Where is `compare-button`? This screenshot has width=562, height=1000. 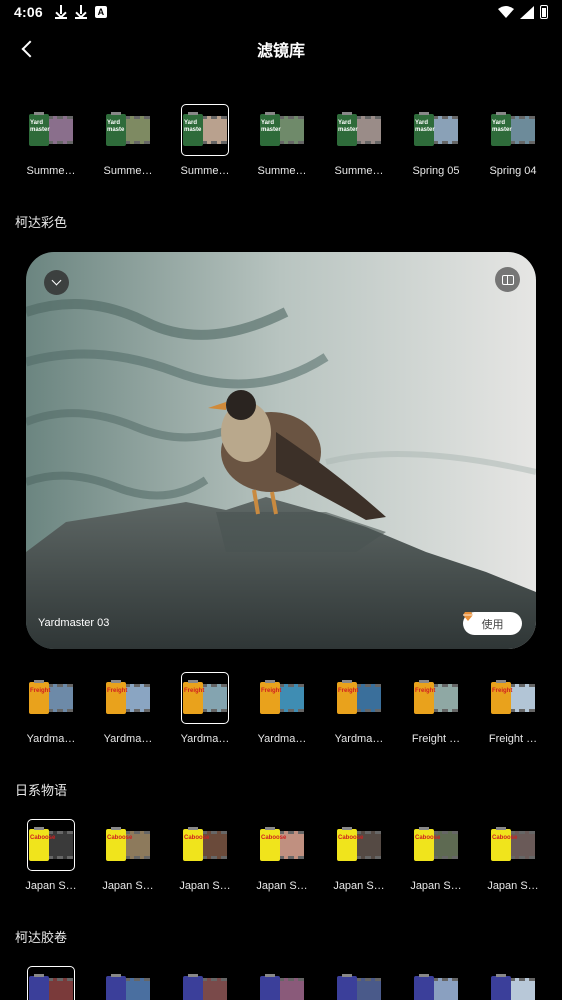 compare-button is located at coordinates (507, 279).